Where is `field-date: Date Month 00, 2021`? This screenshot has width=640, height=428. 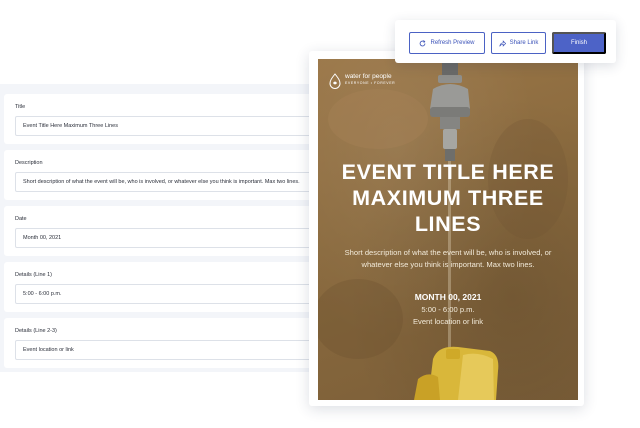 field-date: Date Month 00, 2021 is located at coordinates (161, 231).